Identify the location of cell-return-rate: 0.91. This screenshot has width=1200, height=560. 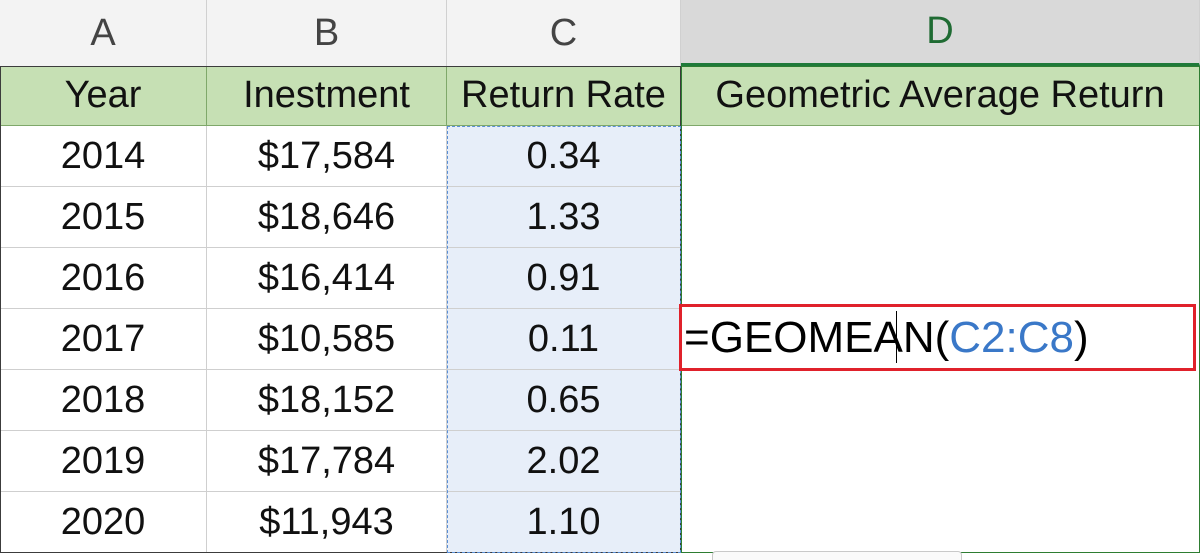
(564, 278).